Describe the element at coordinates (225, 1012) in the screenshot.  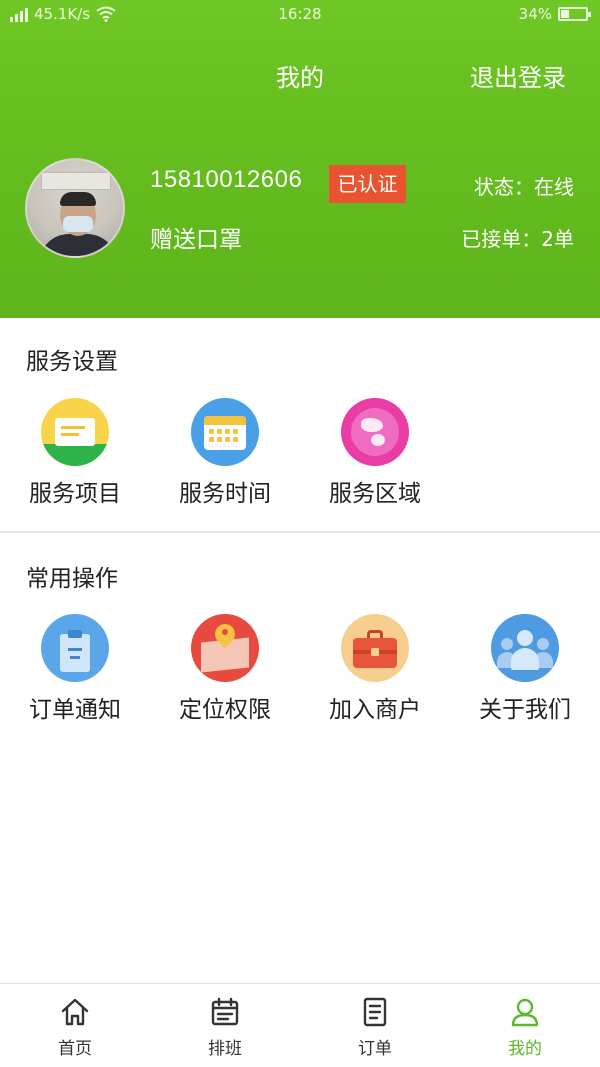
I see `schedule-icon` at that location.